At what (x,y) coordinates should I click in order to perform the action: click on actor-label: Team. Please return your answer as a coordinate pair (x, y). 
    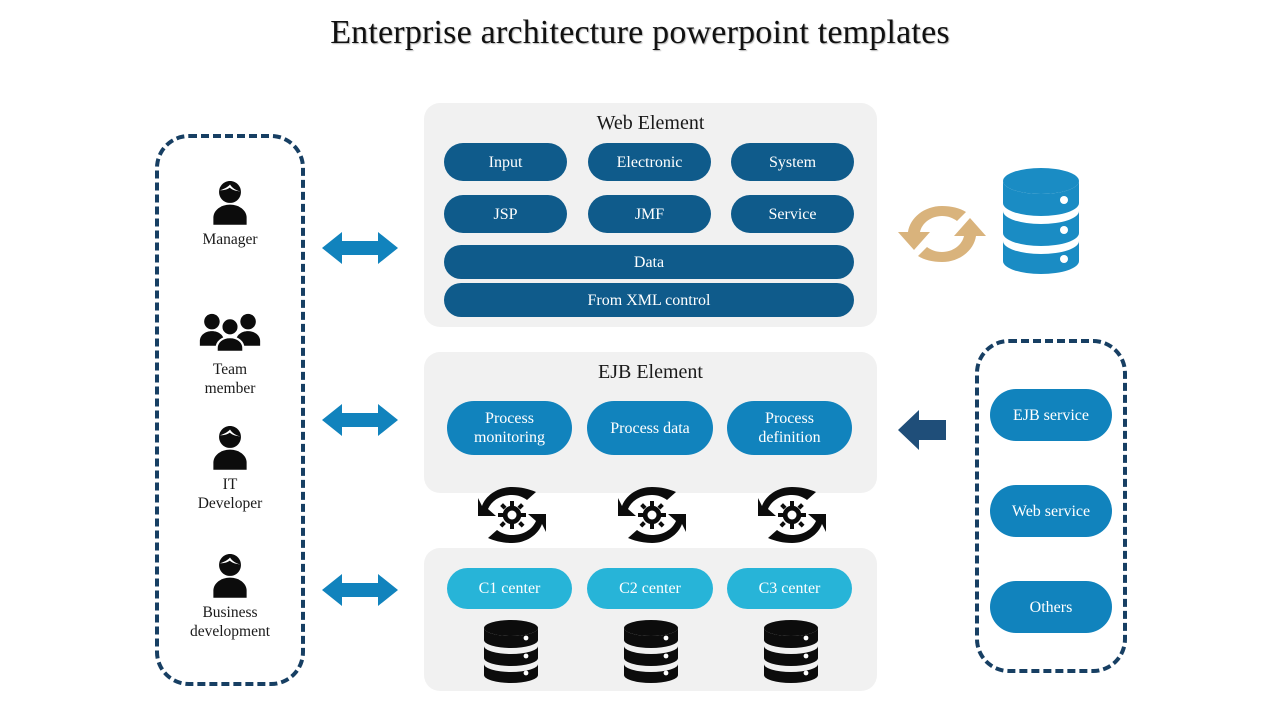
    Looking at the image, I should click on (230, 369).